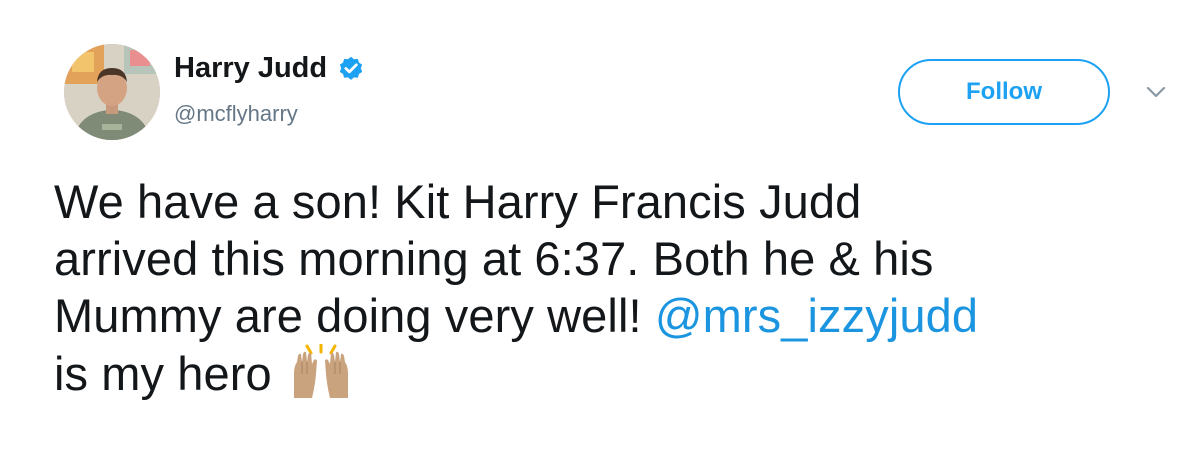  What do you see at coordinates (163, 373) in the screenshot?
I see `tweet-line-4-text: is my hero` at bounding box center [163, 373].